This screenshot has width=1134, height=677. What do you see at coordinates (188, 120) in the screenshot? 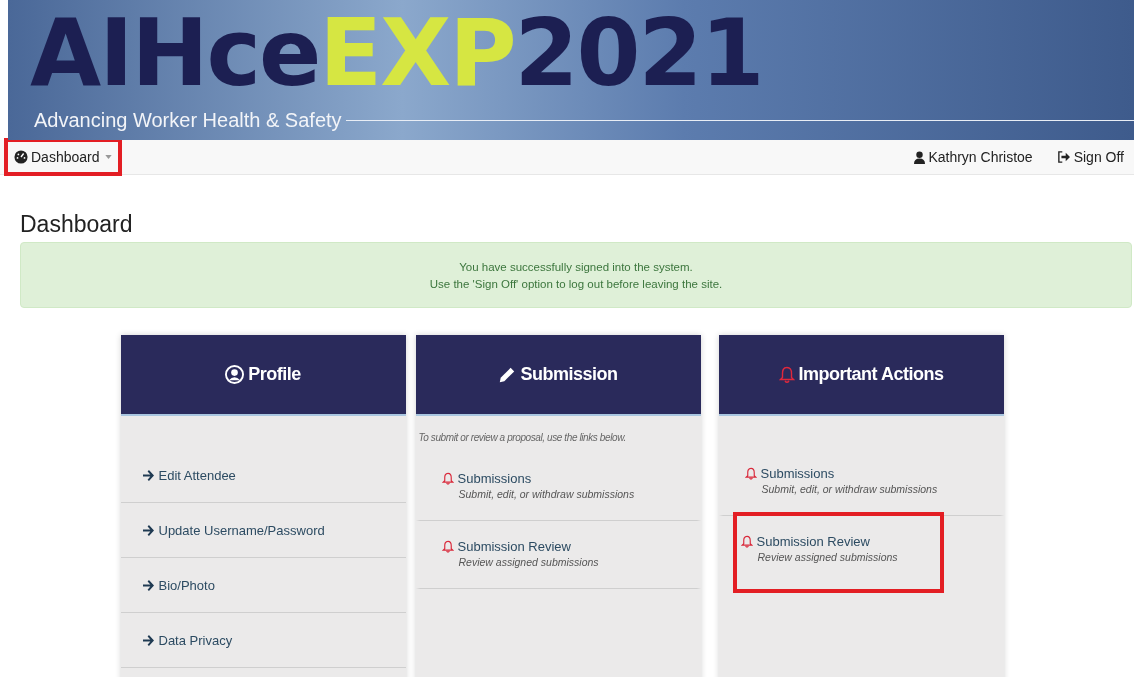
I see `tagline: Advancing Worker Health & Safety` at bounding box center [188, 120].